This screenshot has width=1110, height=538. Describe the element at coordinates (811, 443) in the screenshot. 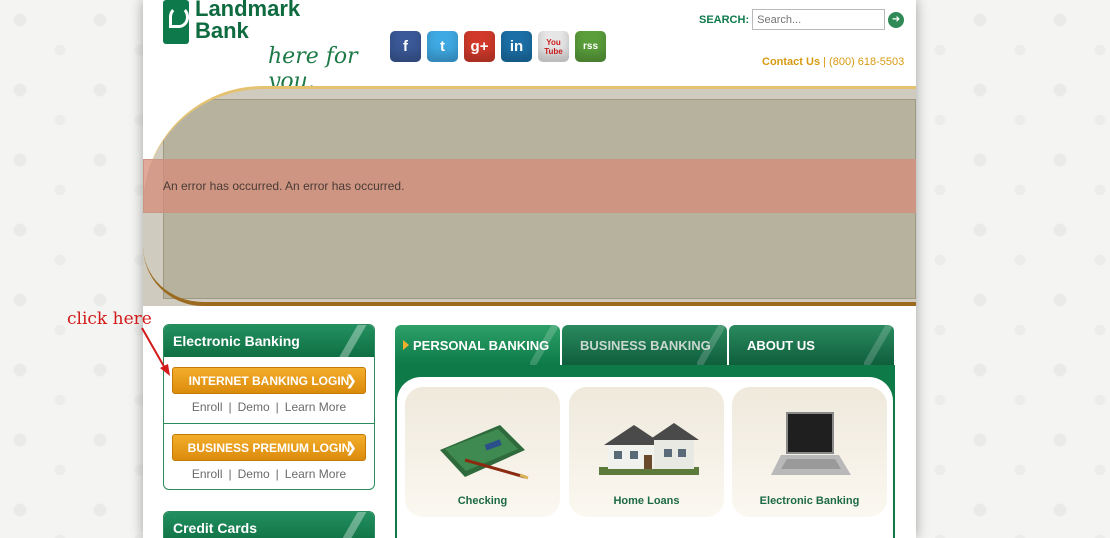

I see `laptop-icon` at that location.